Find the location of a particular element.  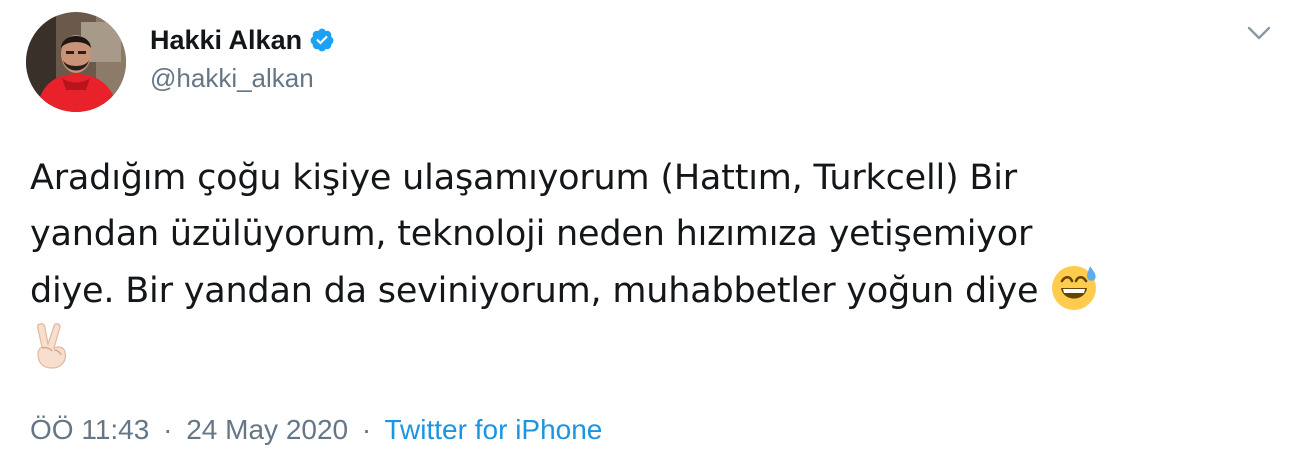

chevron-down-icon is located at coordinates (1259, 33).